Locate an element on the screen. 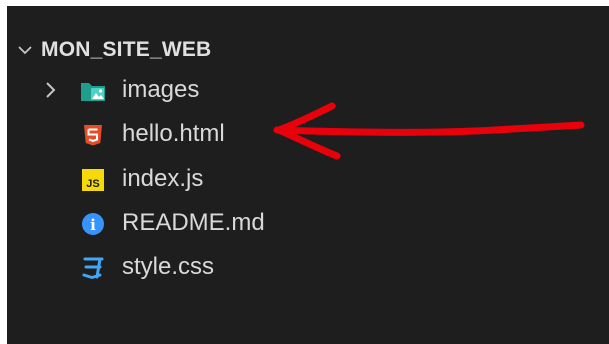  info-icon-text: i is located at coordinates (93, 225).